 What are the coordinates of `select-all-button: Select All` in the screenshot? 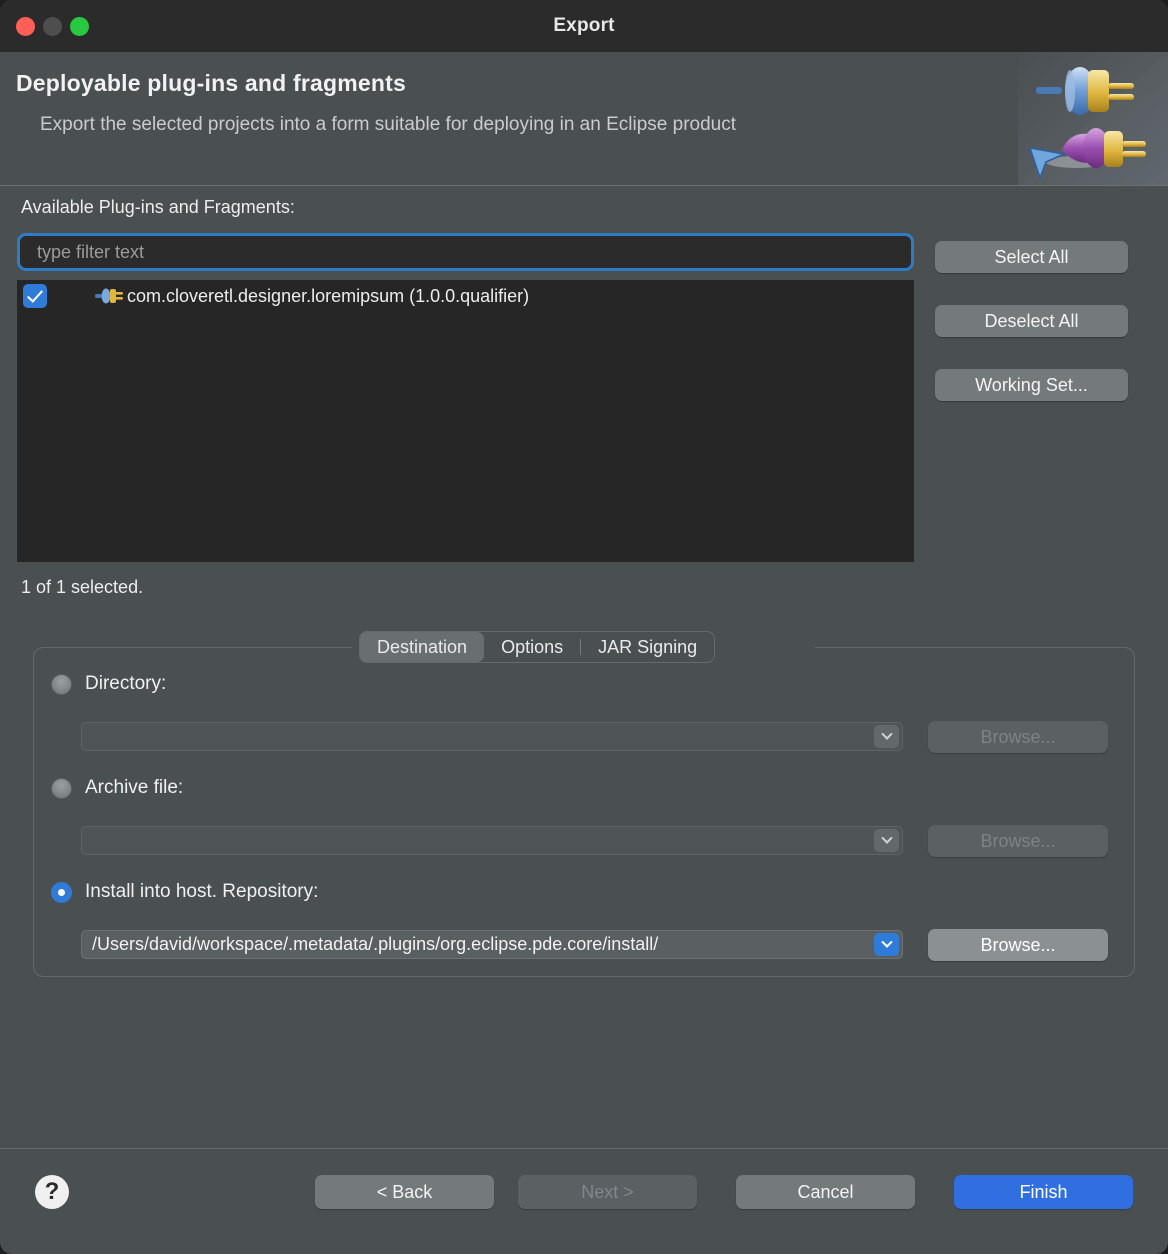 It's located at (1031, 257).